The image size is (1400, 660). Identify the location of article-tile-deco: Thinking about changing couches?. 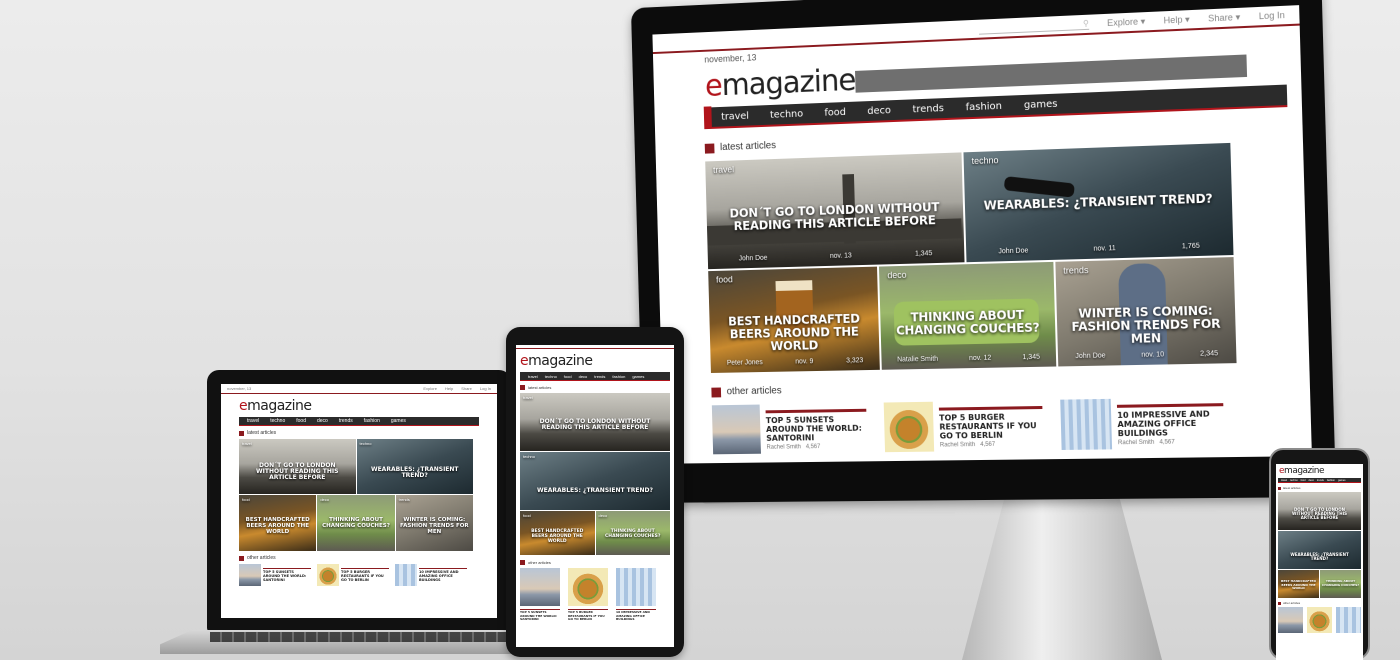
(1340, 584).